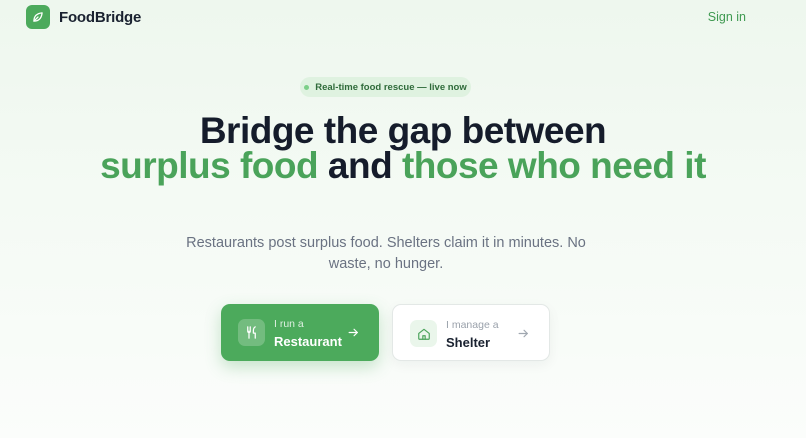 This screenshot has width=806, height=438. Describe the element at coordinates (360, 165) in the screenshot. I see `headline-and: and` at that location.